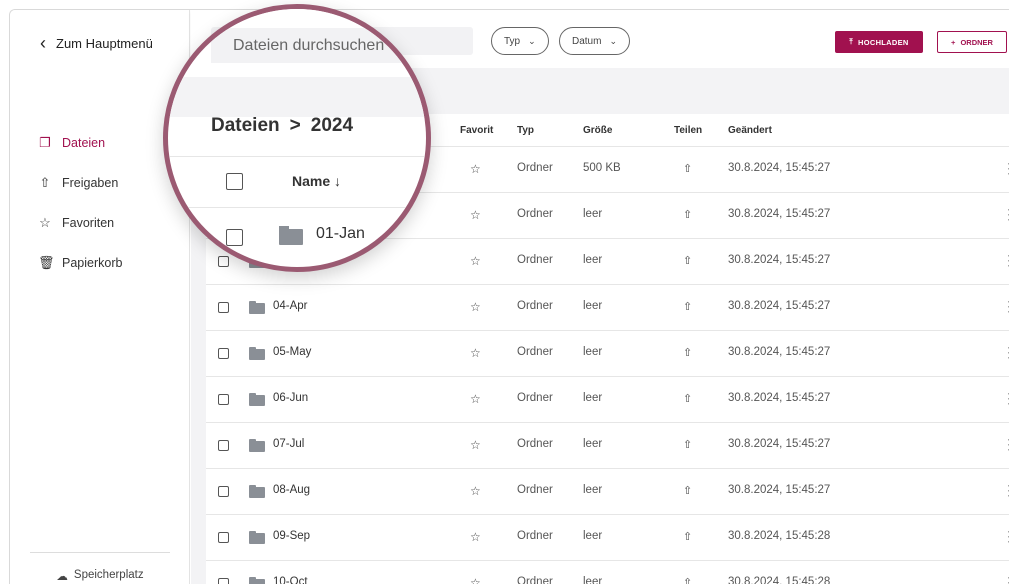  I want to click on table-row: 10-Oct ☆ Ordner leer ⇧ 30.8.2024, 15:45:28 ⋮, so click(607, 572).